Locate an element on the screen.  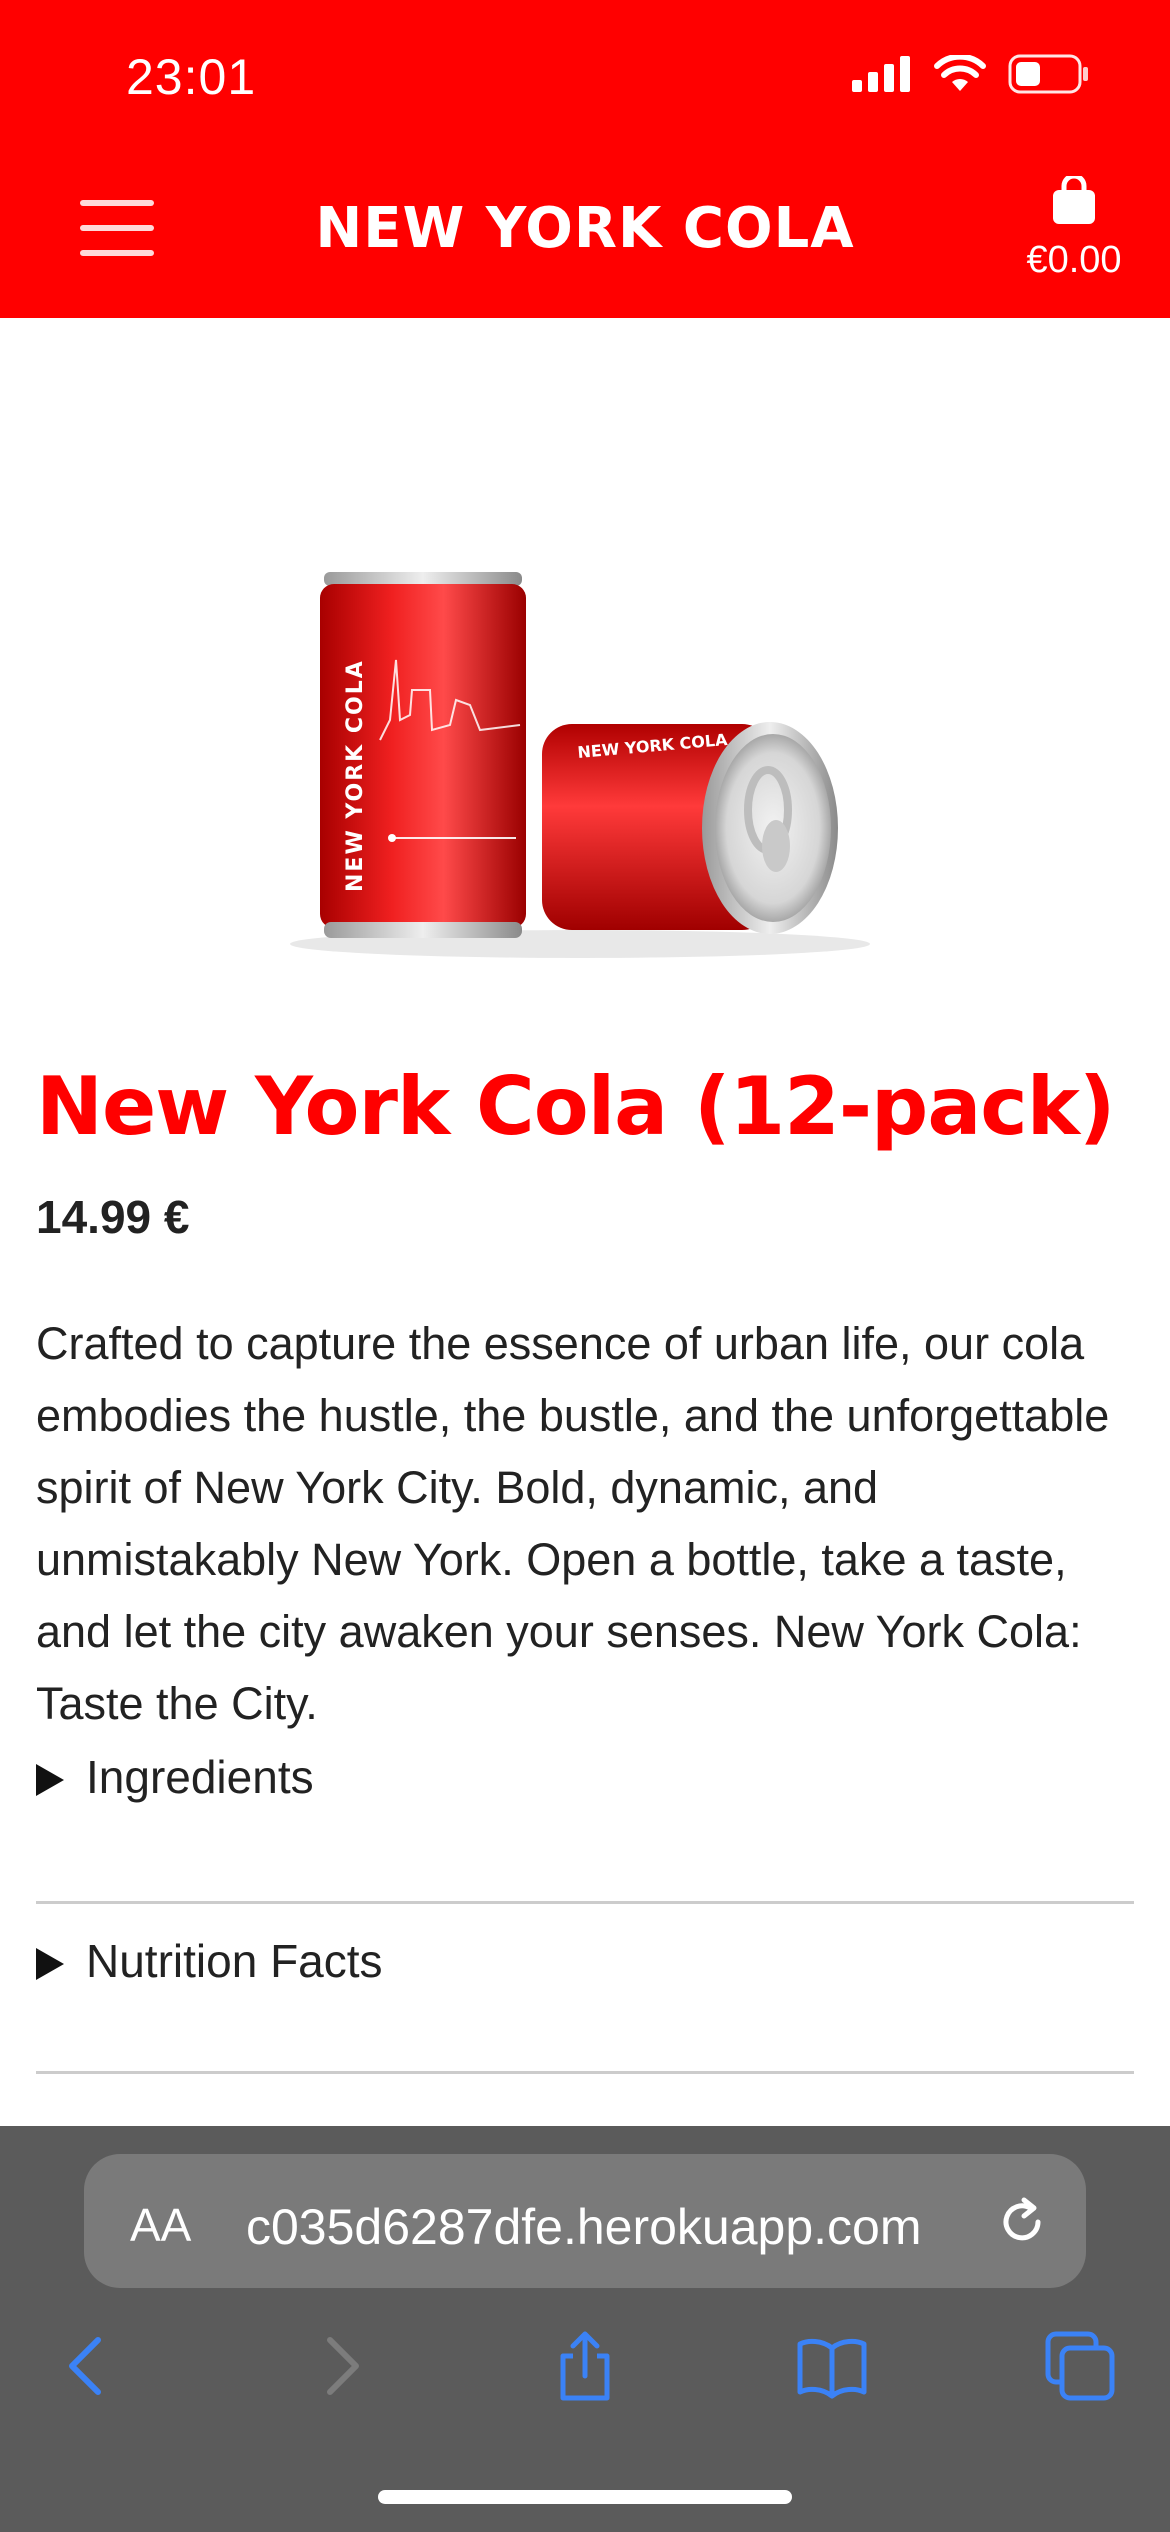
brand-title: NEW YORK COLA is located at coordinates (585, 228).